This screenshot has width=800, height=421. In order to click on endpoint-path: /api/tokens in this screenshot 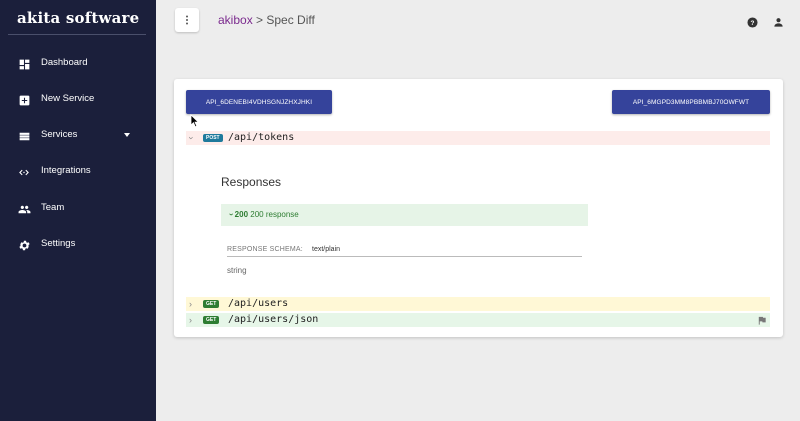, I will do `click(261, 137)`.